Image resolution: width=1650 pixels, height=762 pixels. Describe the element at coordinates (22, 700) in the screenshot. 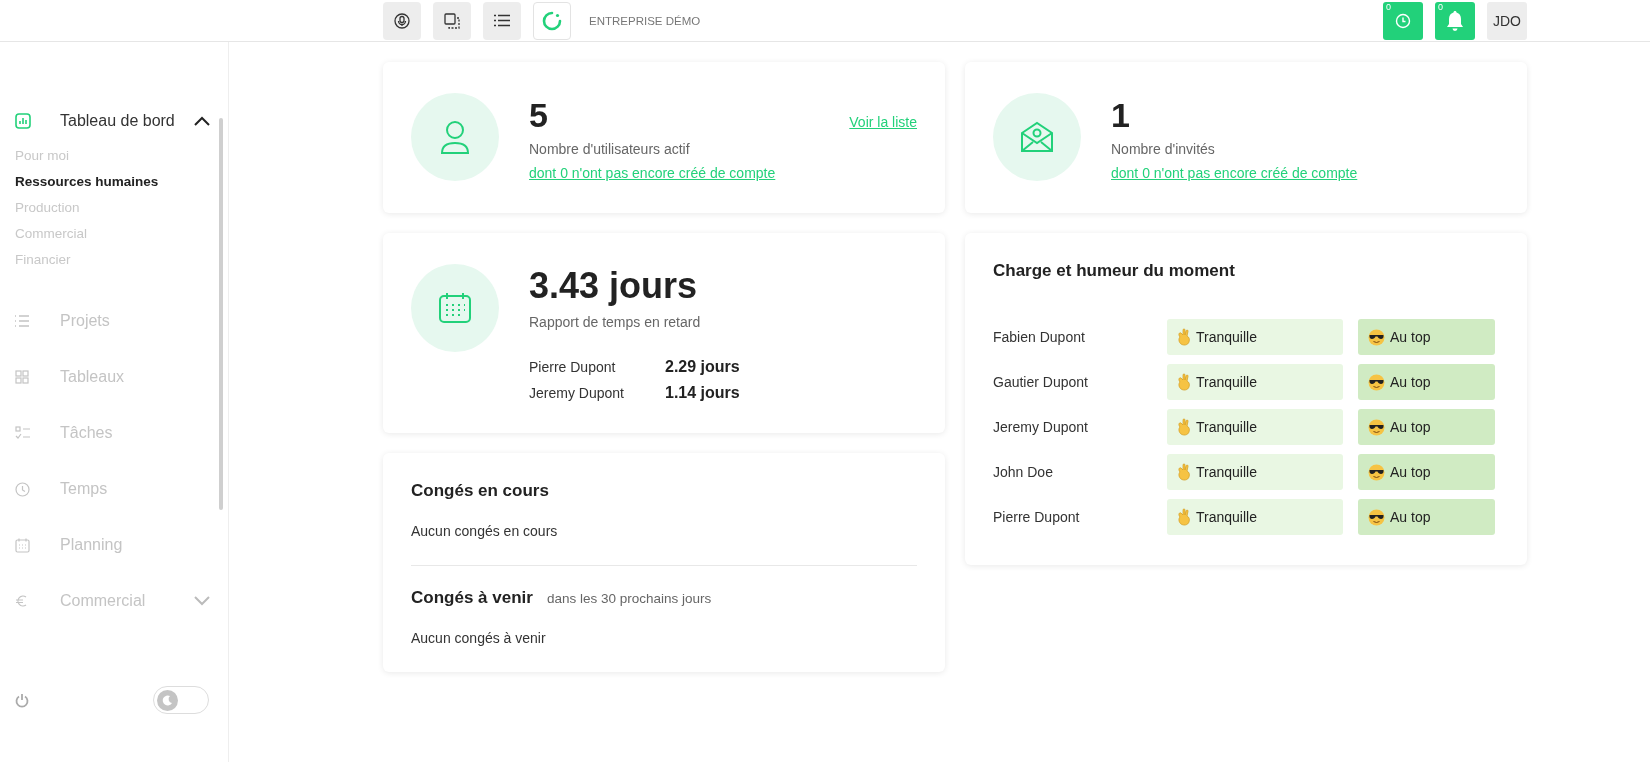

I see `power-icon` at that location.